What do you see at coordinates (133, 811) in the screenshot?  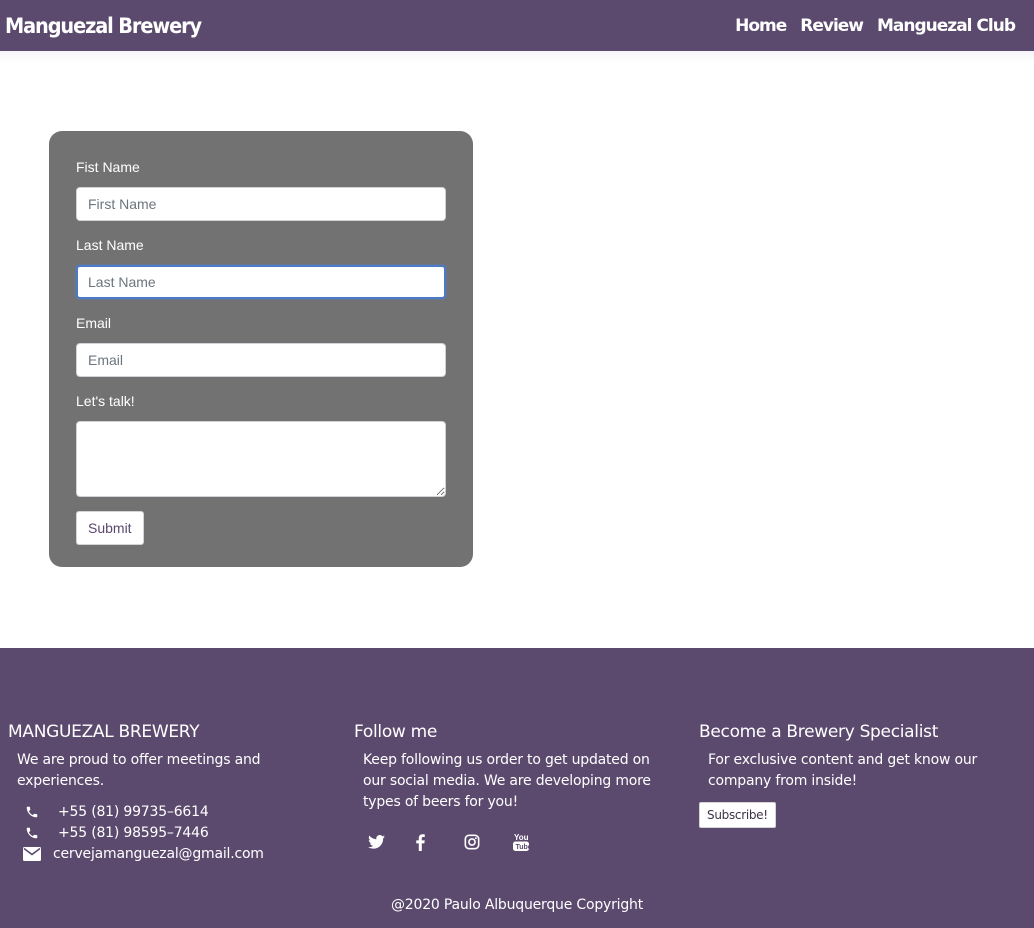 I see `phone-number-1: +55 (81) 99735–6614` at bounding box center [133, 811].